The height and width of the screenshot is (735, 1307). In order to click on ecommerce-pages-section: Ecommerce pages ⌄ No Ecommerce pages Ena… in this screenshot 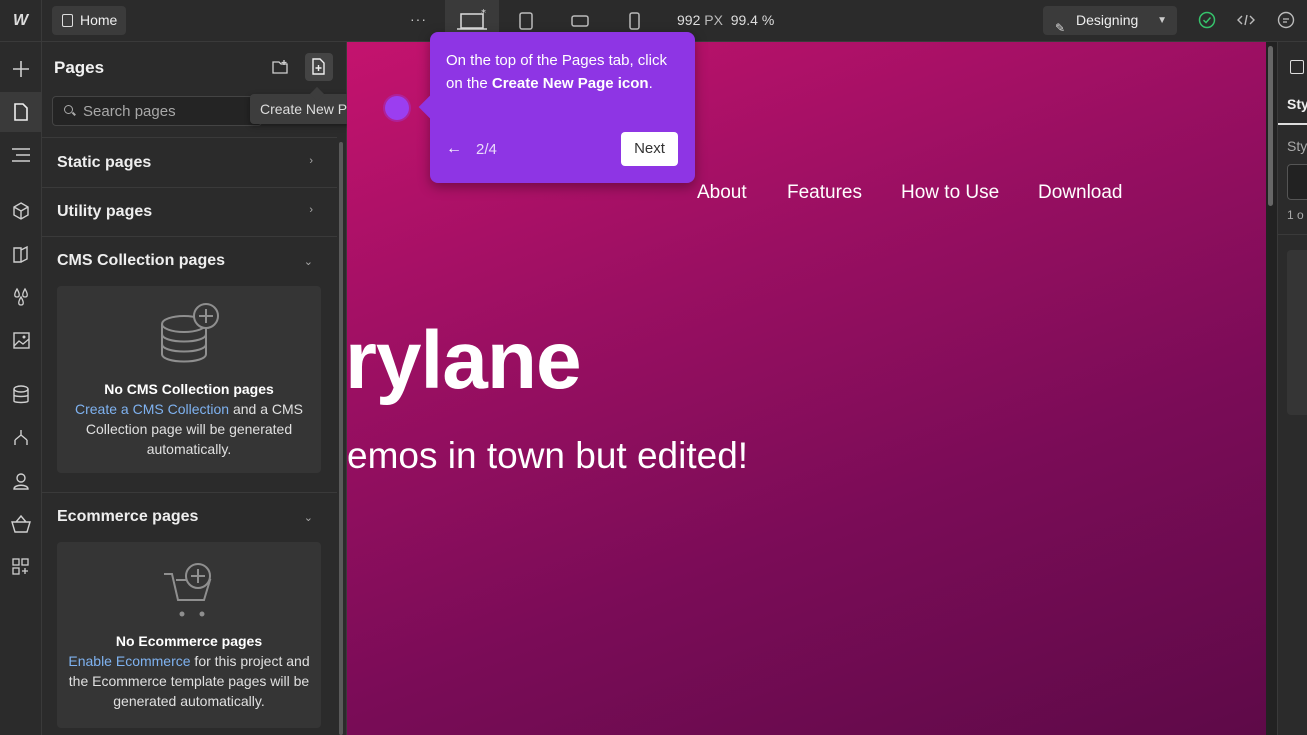, I will do `click(189, 613)`.